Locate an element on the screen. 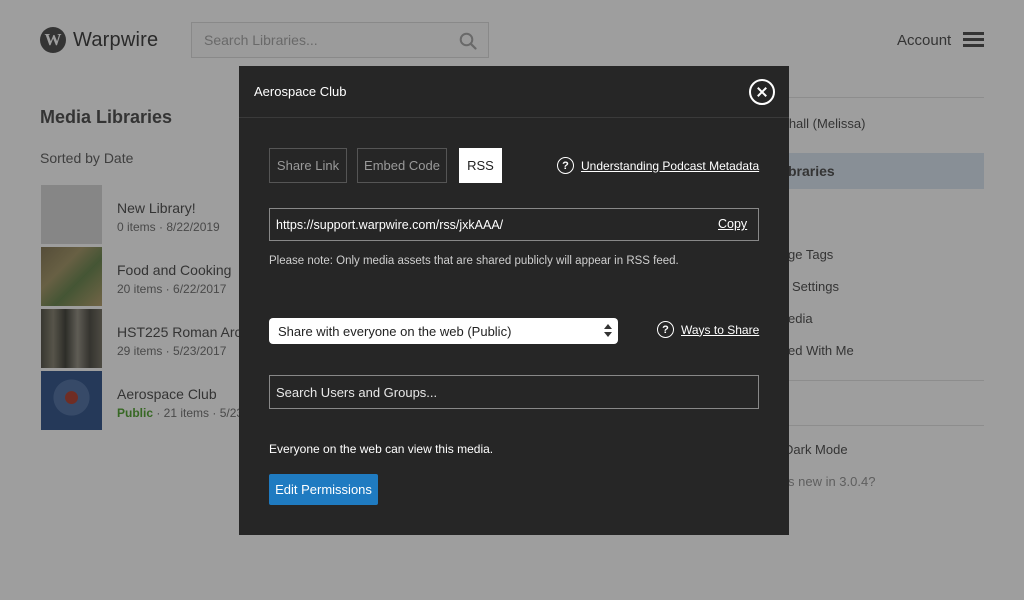 This screenshot has width=1024, height=600. user-search-input is located at coordinates (514, 392).